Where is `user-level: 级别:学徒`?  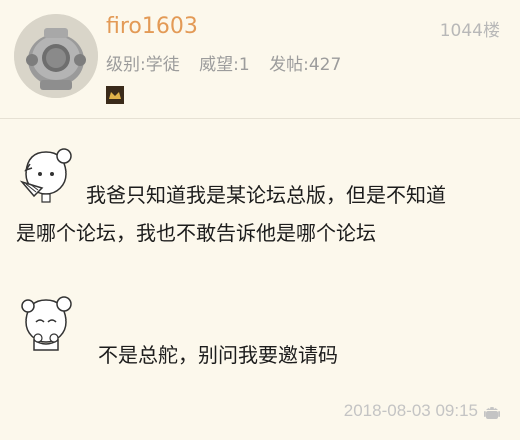
user-level: 级别:学徒 is located at coordinates (143, 65).